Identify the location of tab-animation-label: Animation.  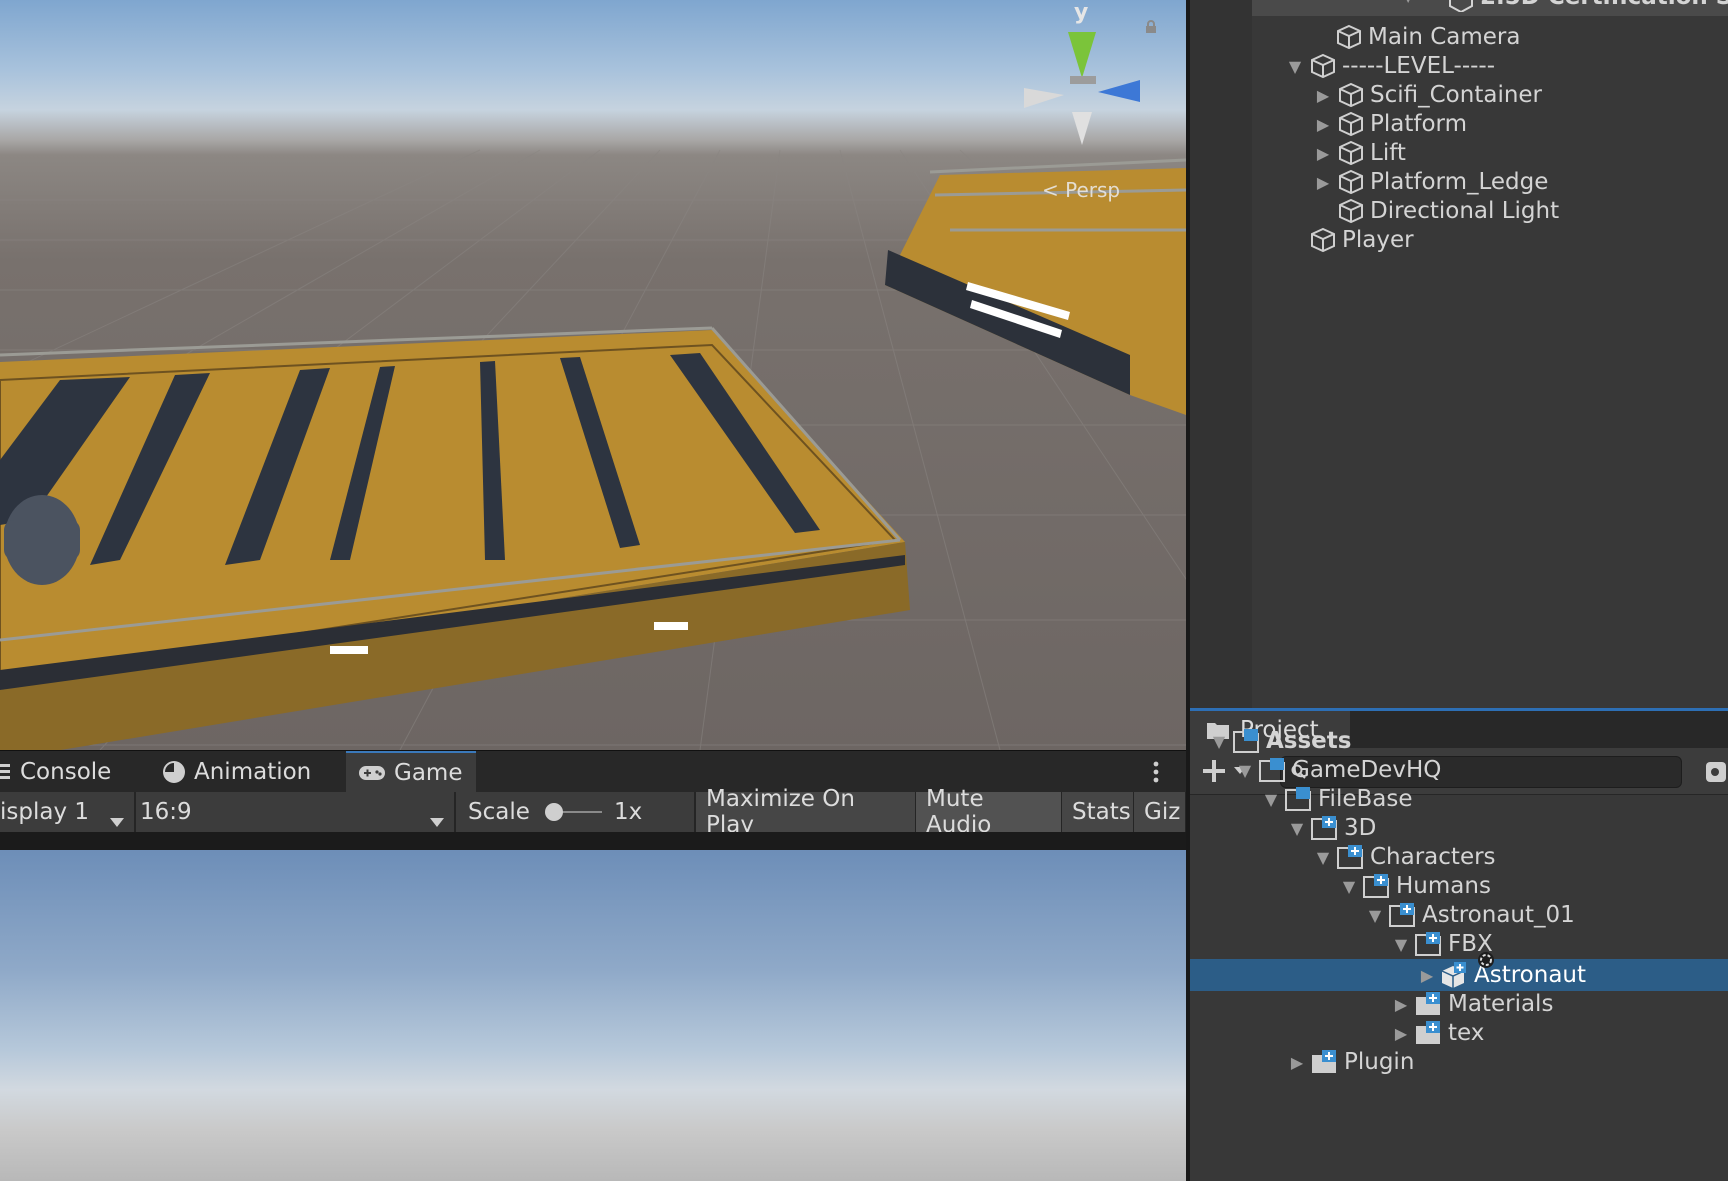
(253, 772).